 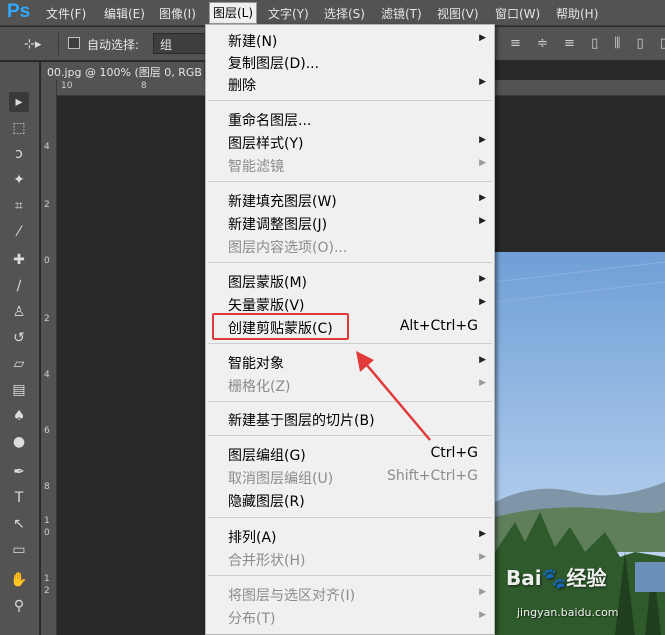 I want to click on document-tab: 00.jpg @ 100% (图层 0, RGB, so click(x=123, y=71).